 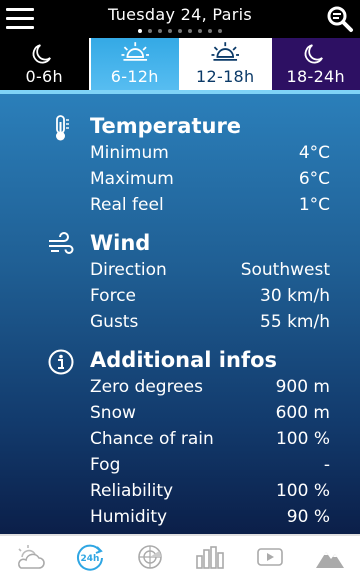 What do you see at coordinates (308, 517) in the screenshot?
I see `row-value: 90 %` at bounding box center [308, 517].